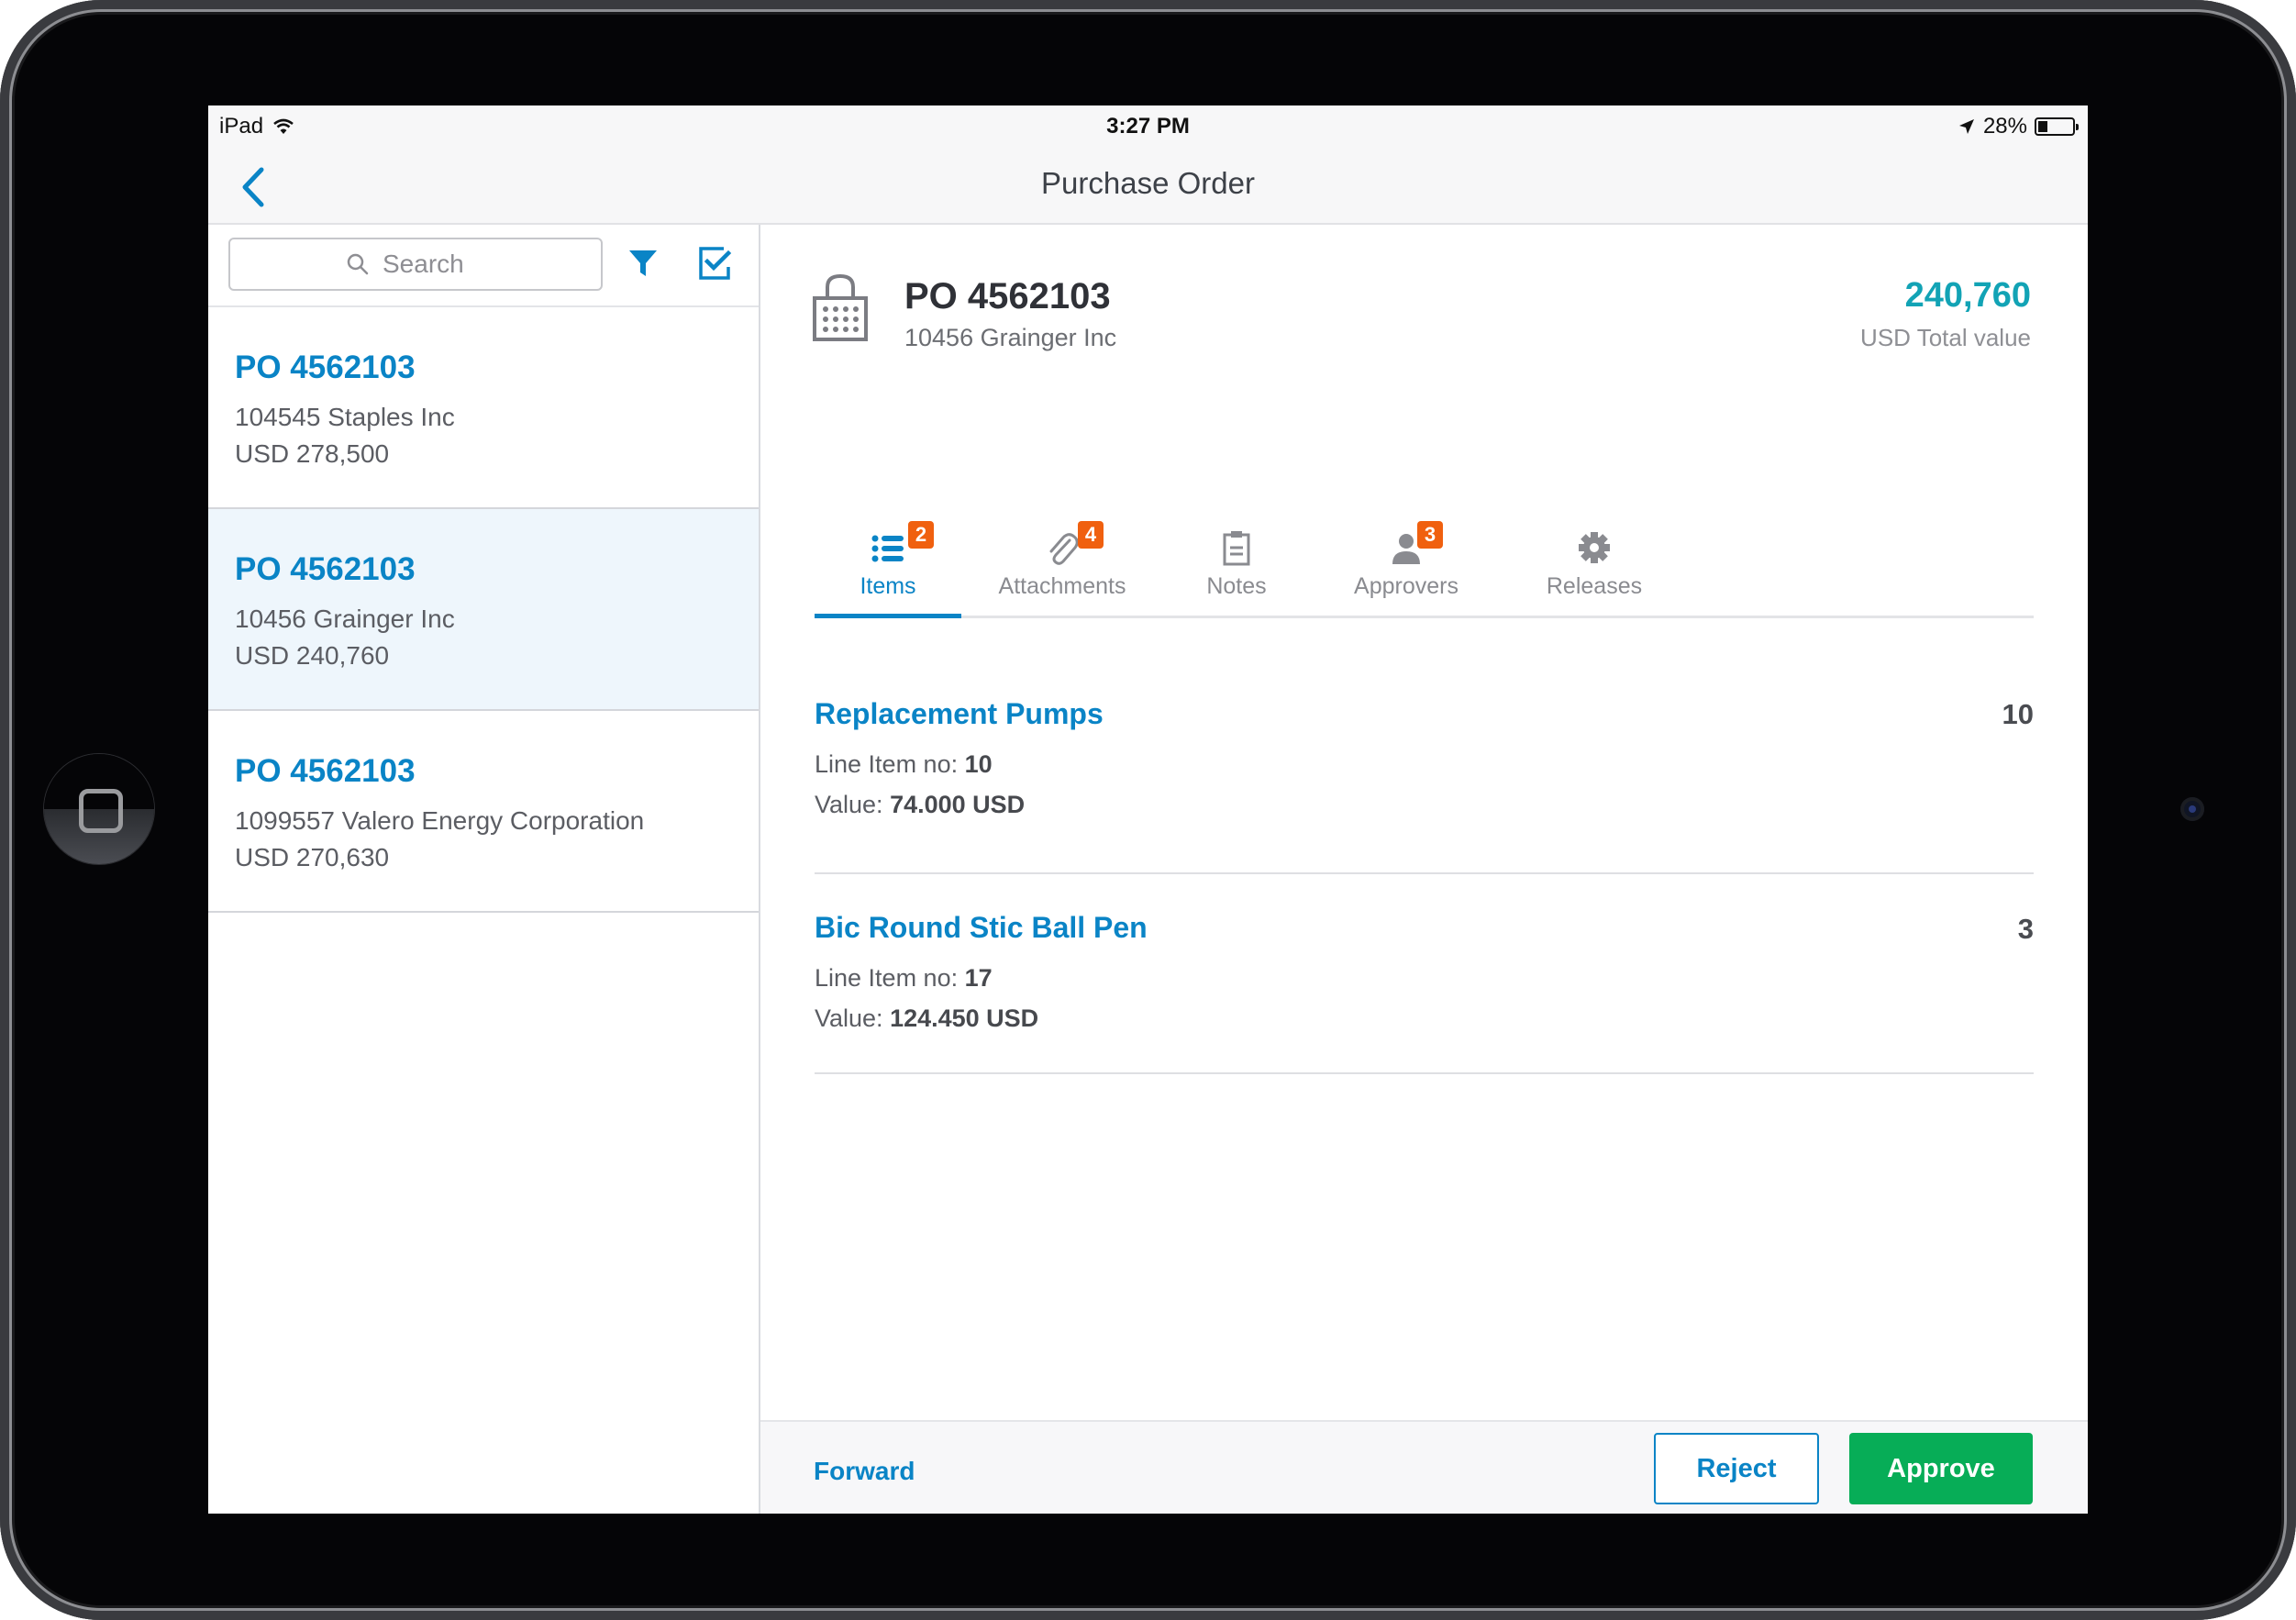 This screenshot has height=1620, width=2296. I want to click on tab-releases: Releases, so click(1594, 563).